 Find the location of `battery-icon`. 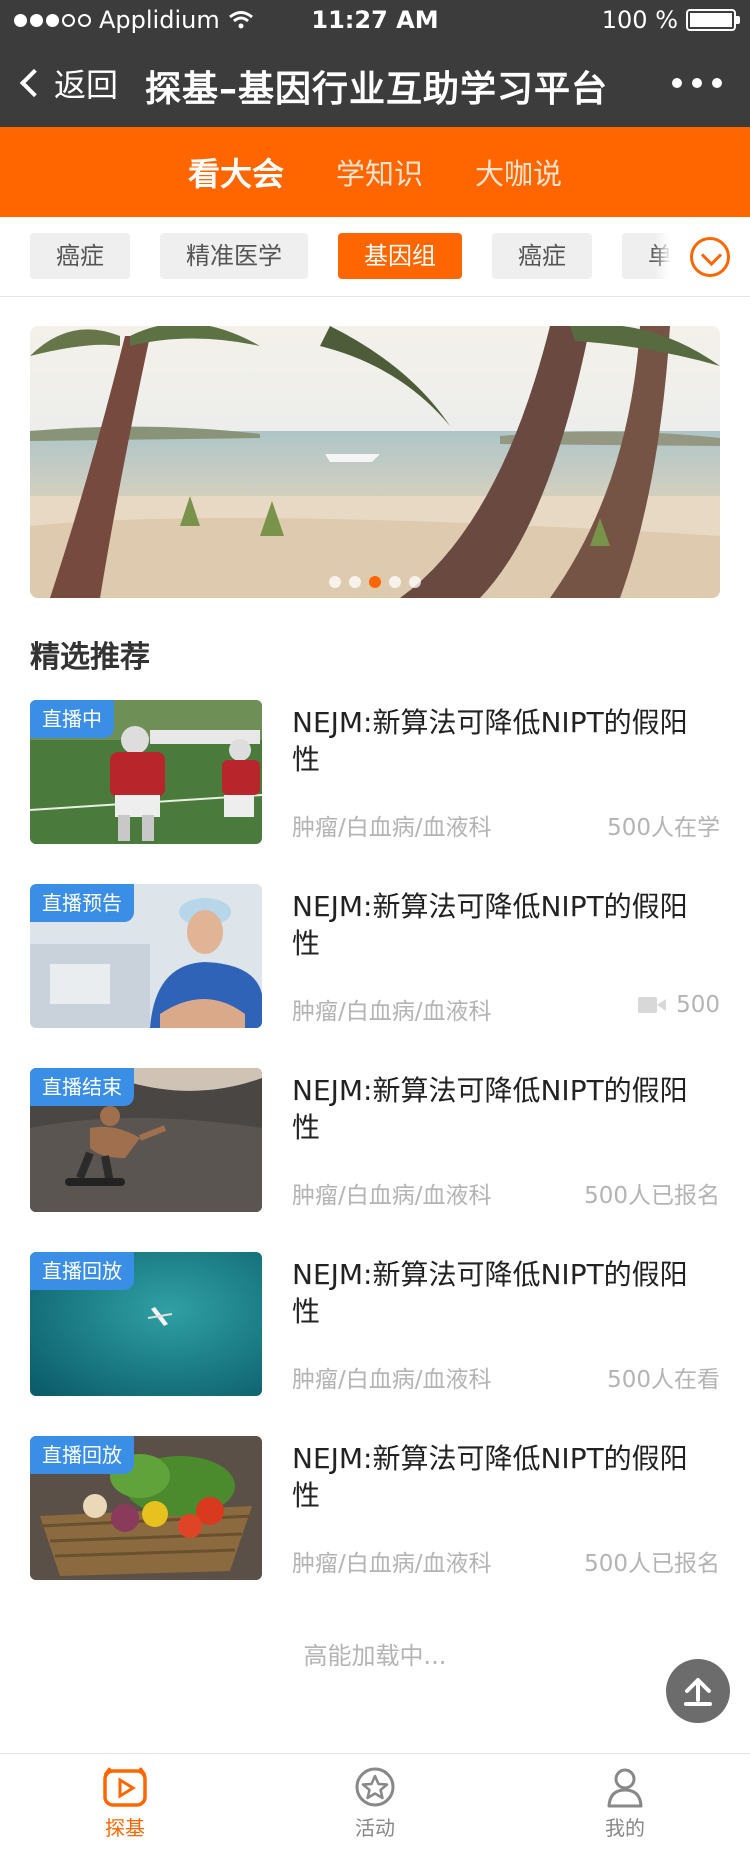

battery-icon is located at coordinates (713, 20).